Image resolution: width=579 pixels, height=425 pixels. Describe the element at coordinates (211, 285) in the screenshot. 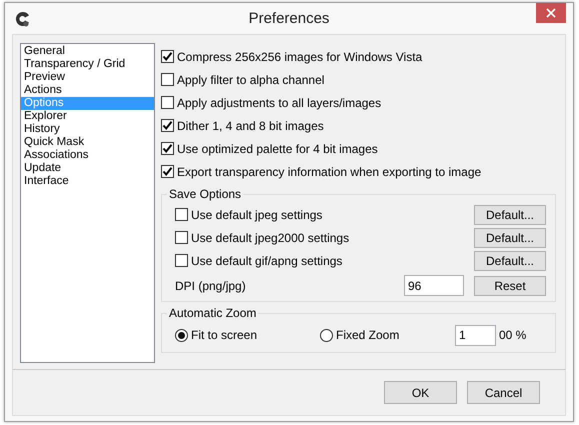

I see `dpi-label: DPI (png/jpg)` at that location.